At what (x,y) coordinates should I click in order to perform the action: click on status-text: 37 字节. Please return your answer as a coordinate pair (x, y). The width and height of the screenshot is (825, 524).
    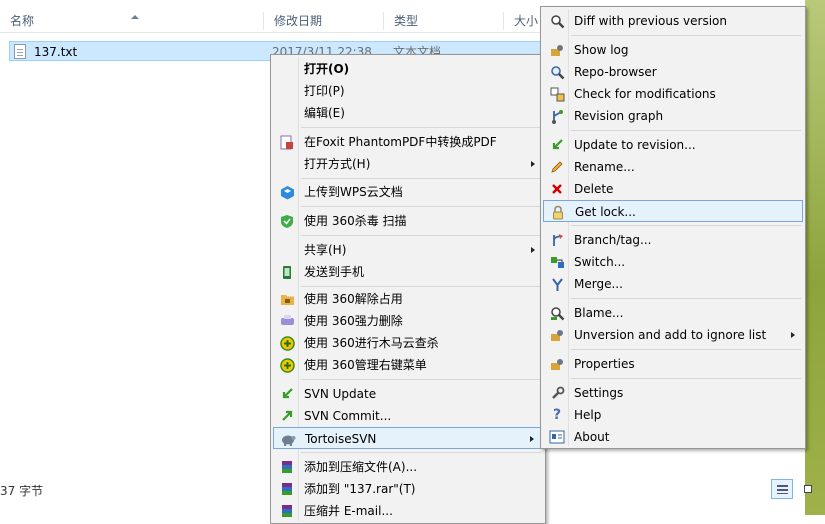
    Looking at the image, I should click on (22, 491).